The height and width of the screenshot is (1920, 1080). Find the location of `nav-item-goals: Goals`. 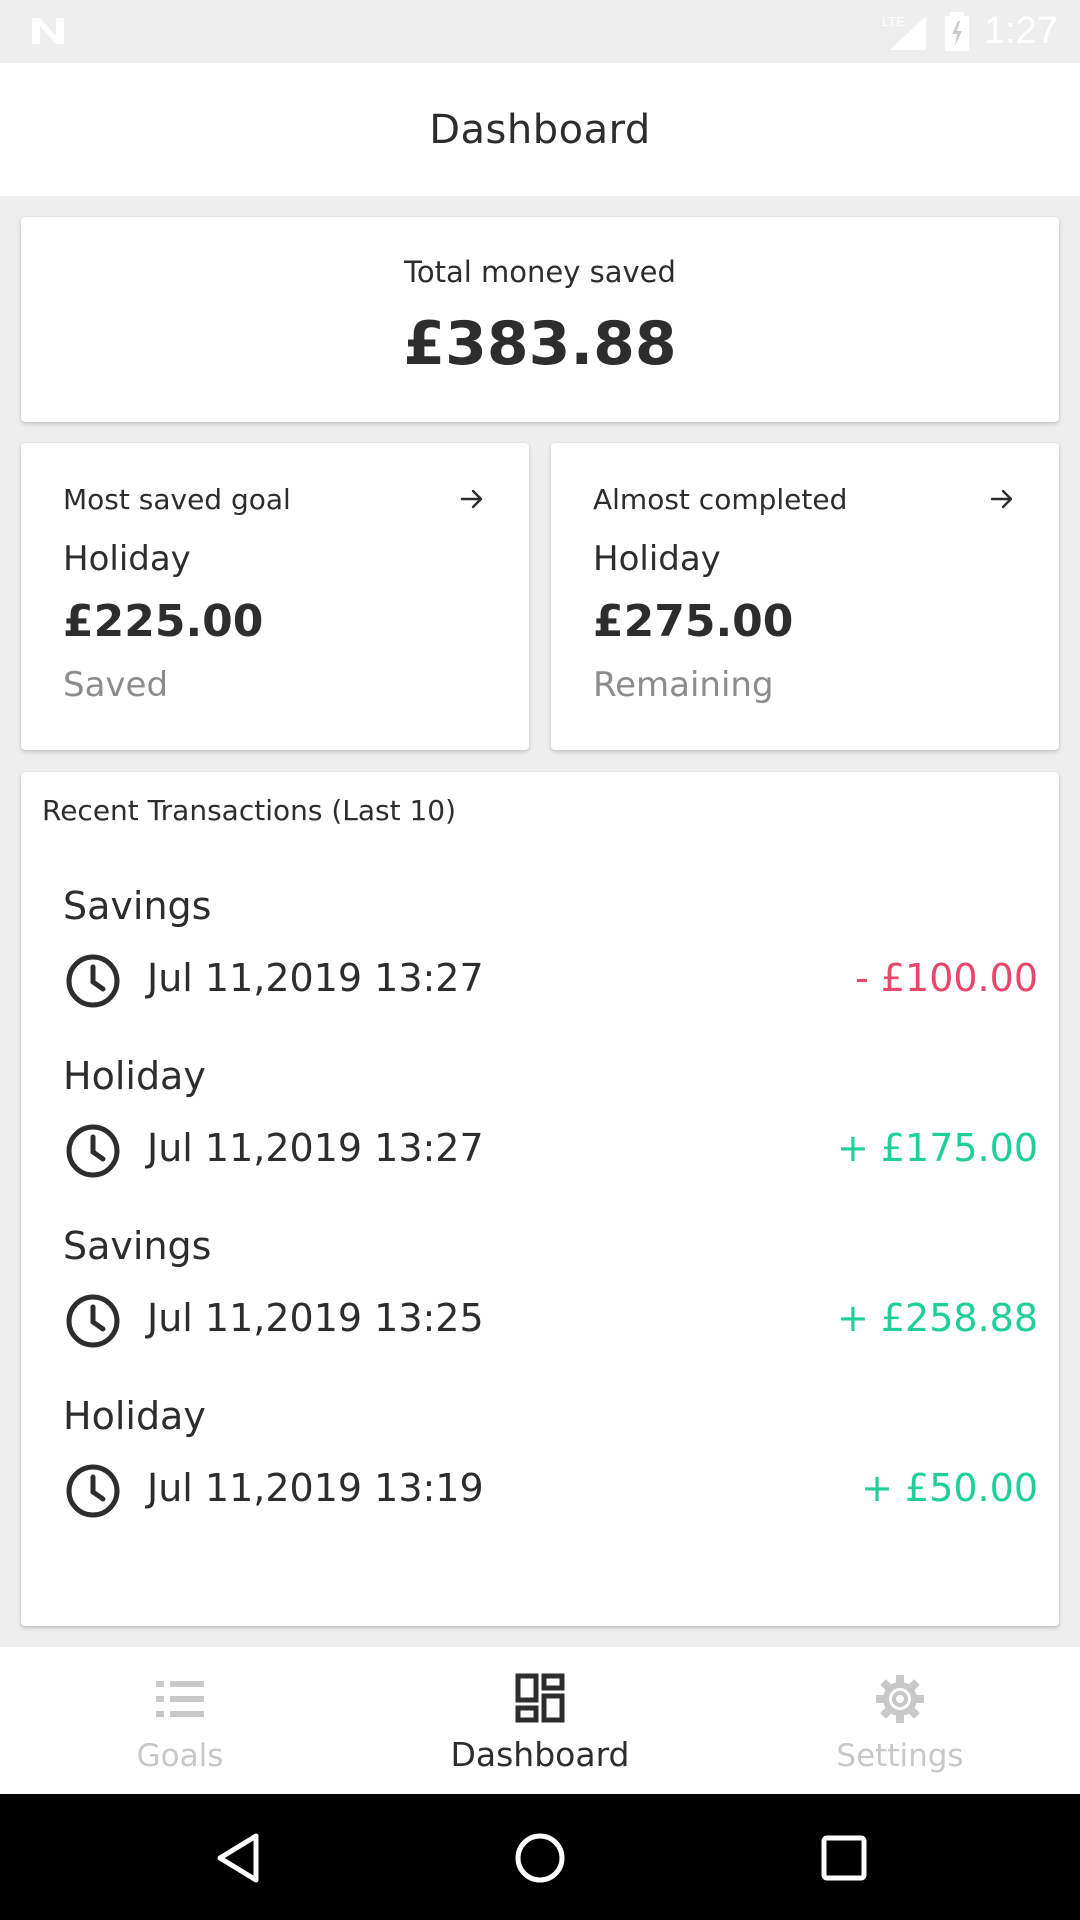

nav-item-goals: Goals is located at coordinates (180, 1720).